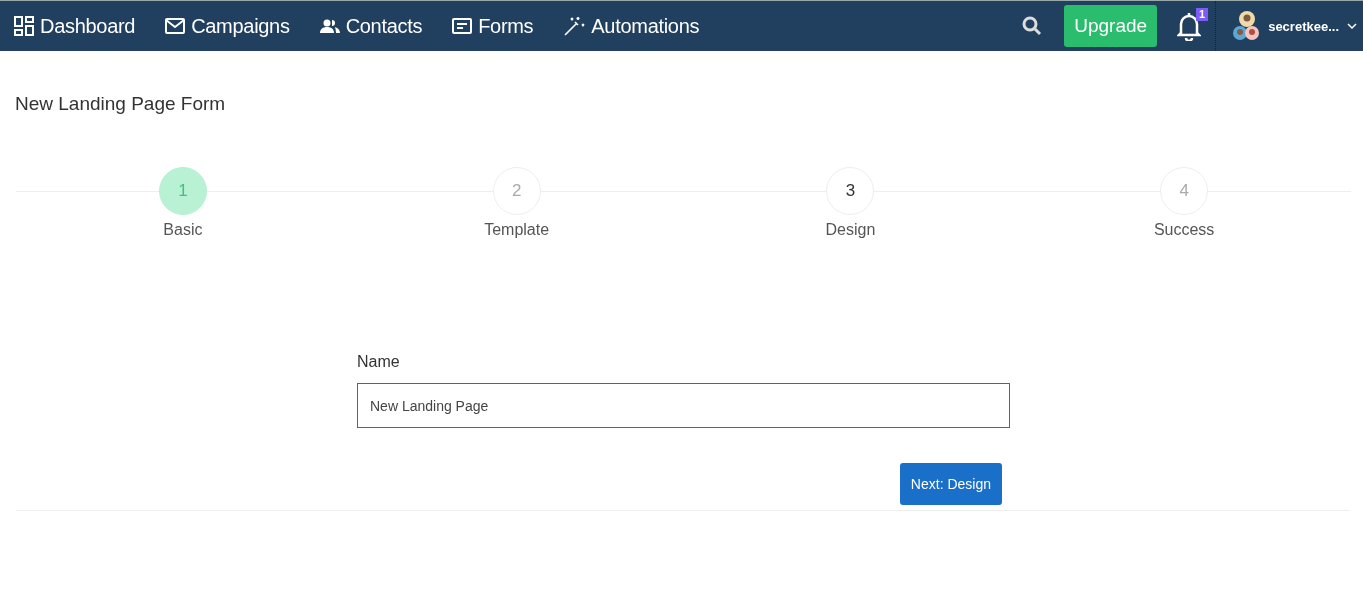  I want to click on nav-link: Forms, so click(493, 26).